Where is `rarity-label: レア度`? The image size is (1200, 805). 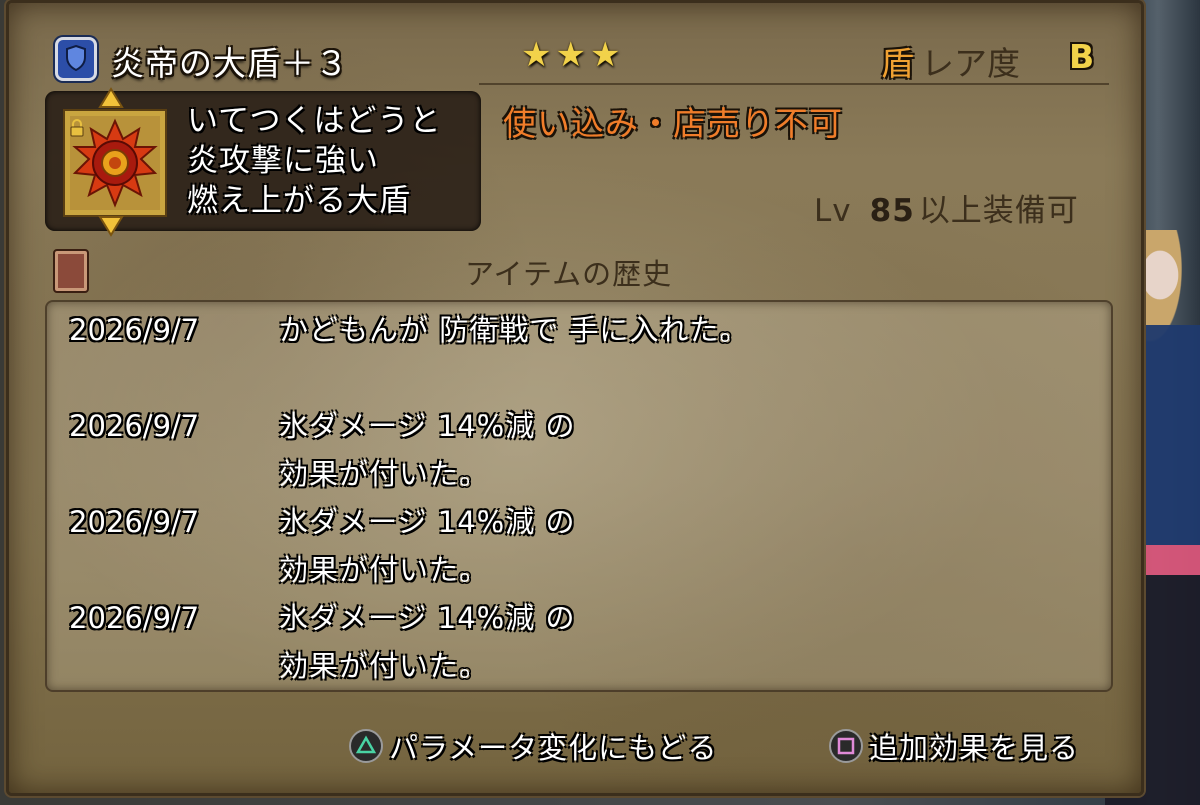 rarity-label: レア度 is located at coordinates (970, 63).